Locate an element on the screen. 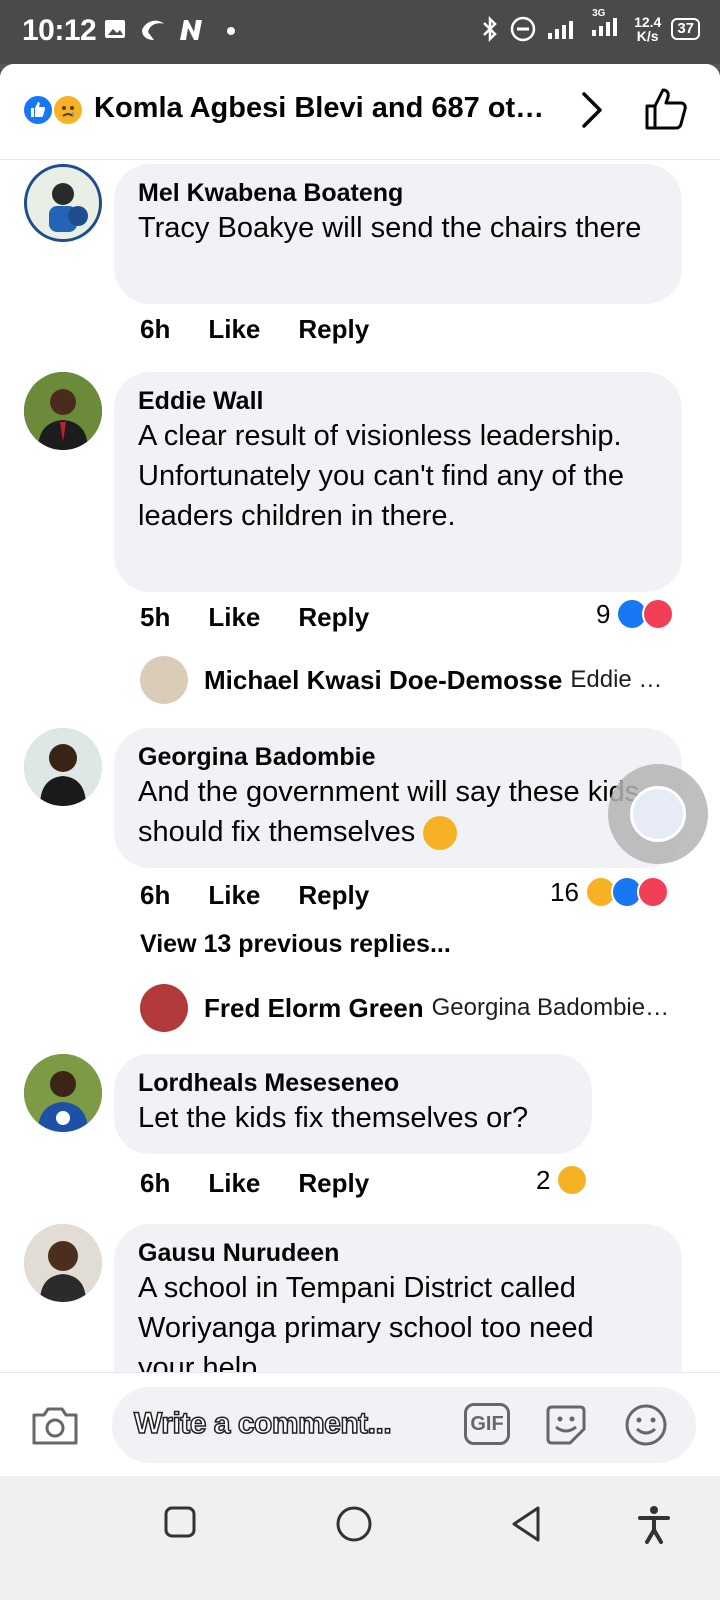  gallery-icon is located at coordinates (115, 29).